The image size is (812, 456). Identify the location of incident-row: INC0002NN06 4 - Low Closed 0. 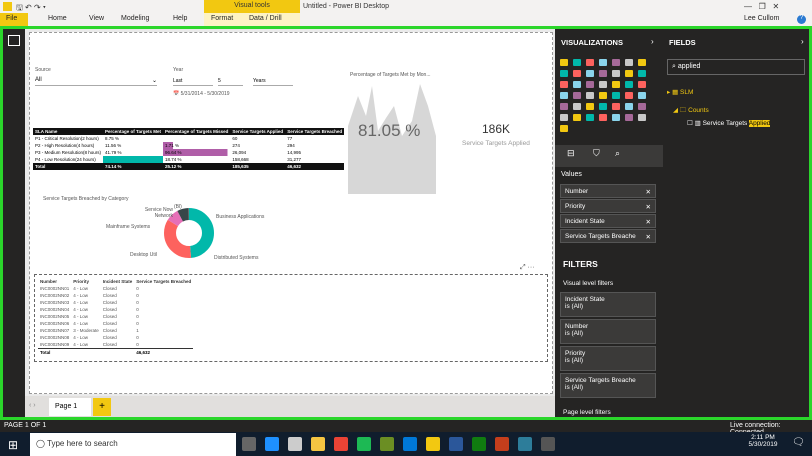
(115, 323).